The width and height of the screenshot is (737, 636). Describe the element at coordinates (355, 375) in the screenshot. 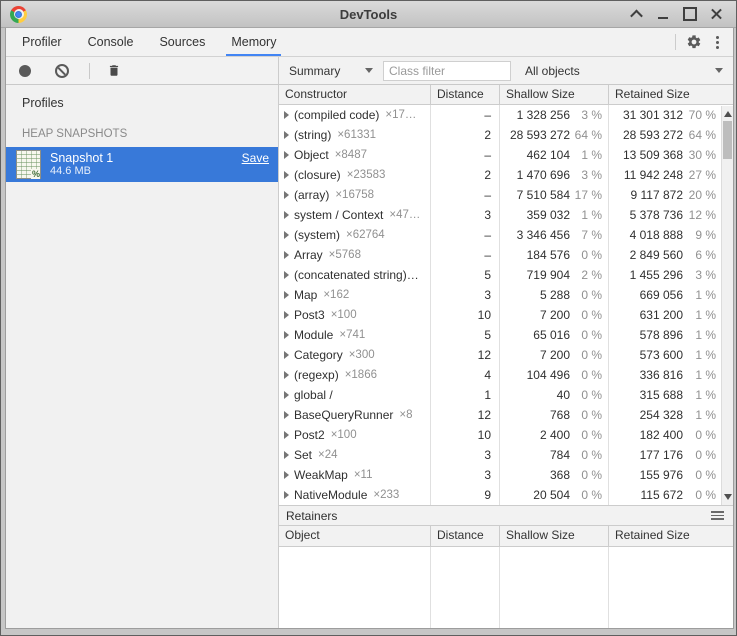

I see `constructor-cell: (regexp) ×1866` at that location.